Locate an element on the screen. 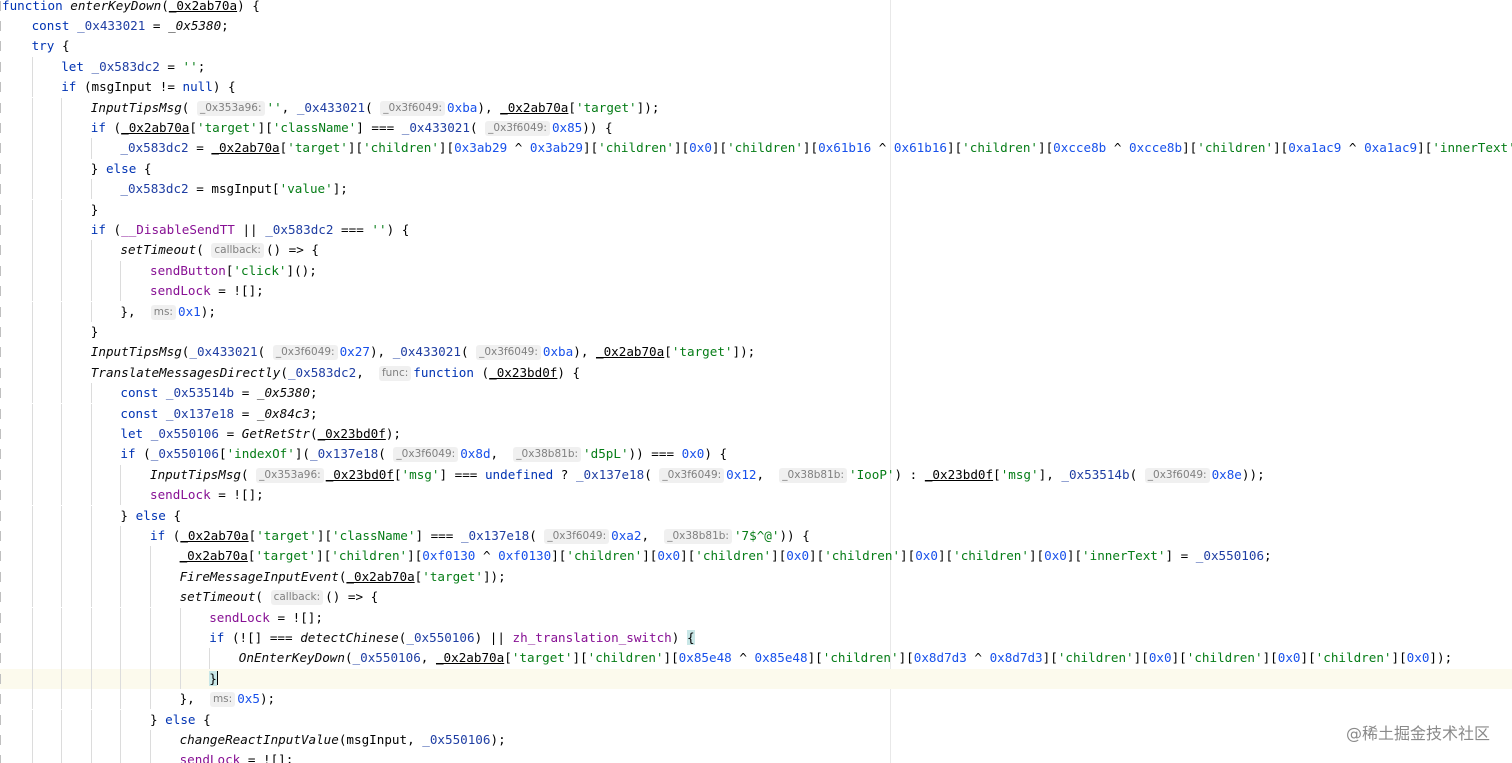 This screenshot has width=1512, height=763. code-token: , is located at coordinates (367, 372).